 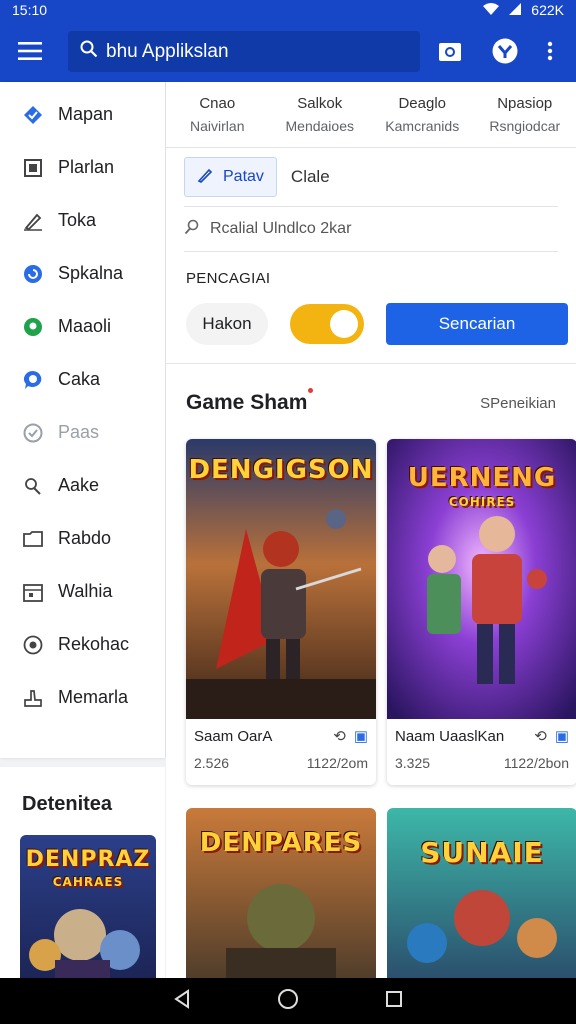 I want to click on sidebar-item-toka: Toka, so click(x=82, y=220).